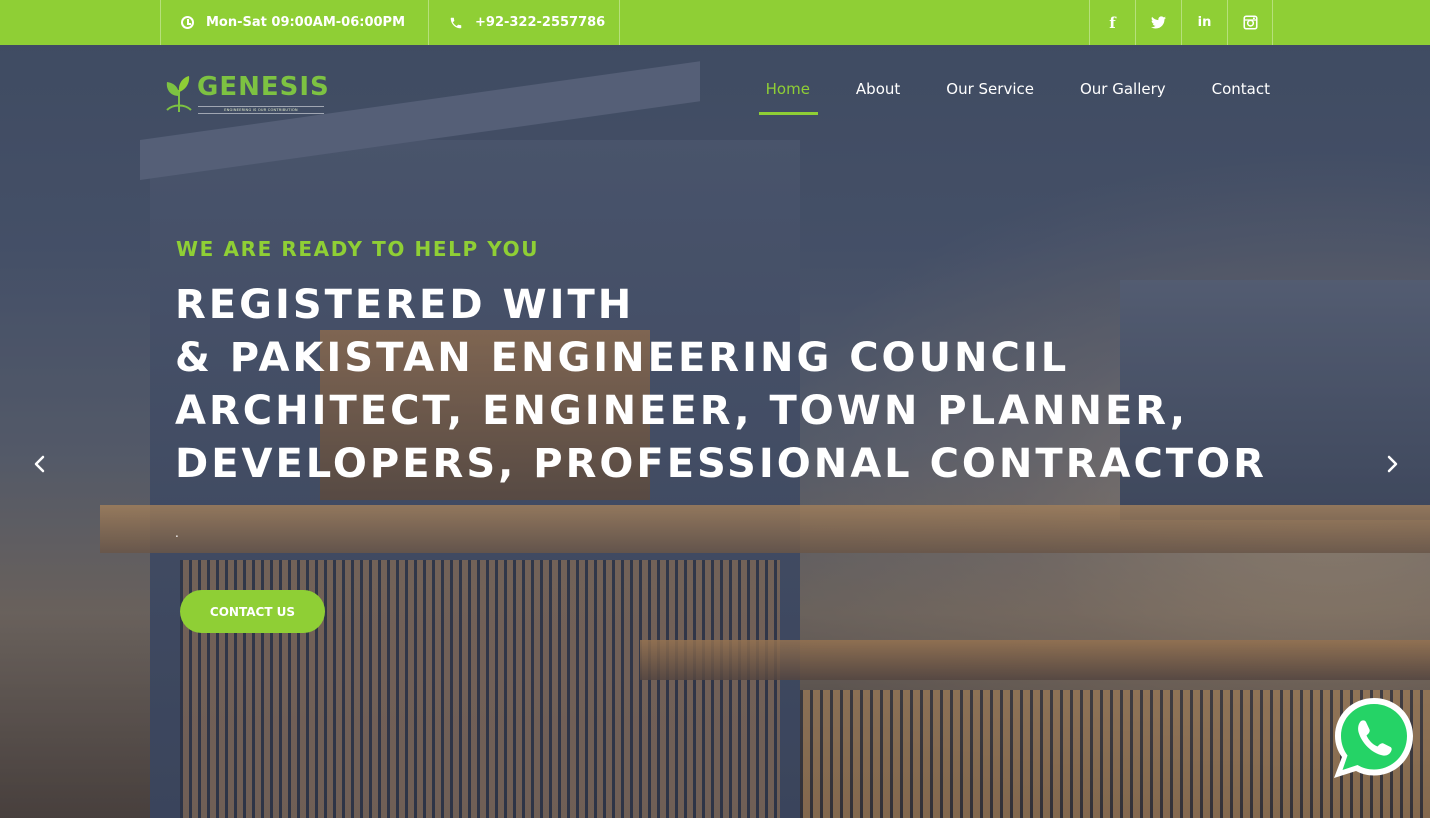 This screenshot has height=818, width=1430. What do you see at coordinates (306, 22) in the screenshot?
I see `business-hours-text: Mon-Sat 09:00AM-06:00PM` at bounding box center [306, 22].